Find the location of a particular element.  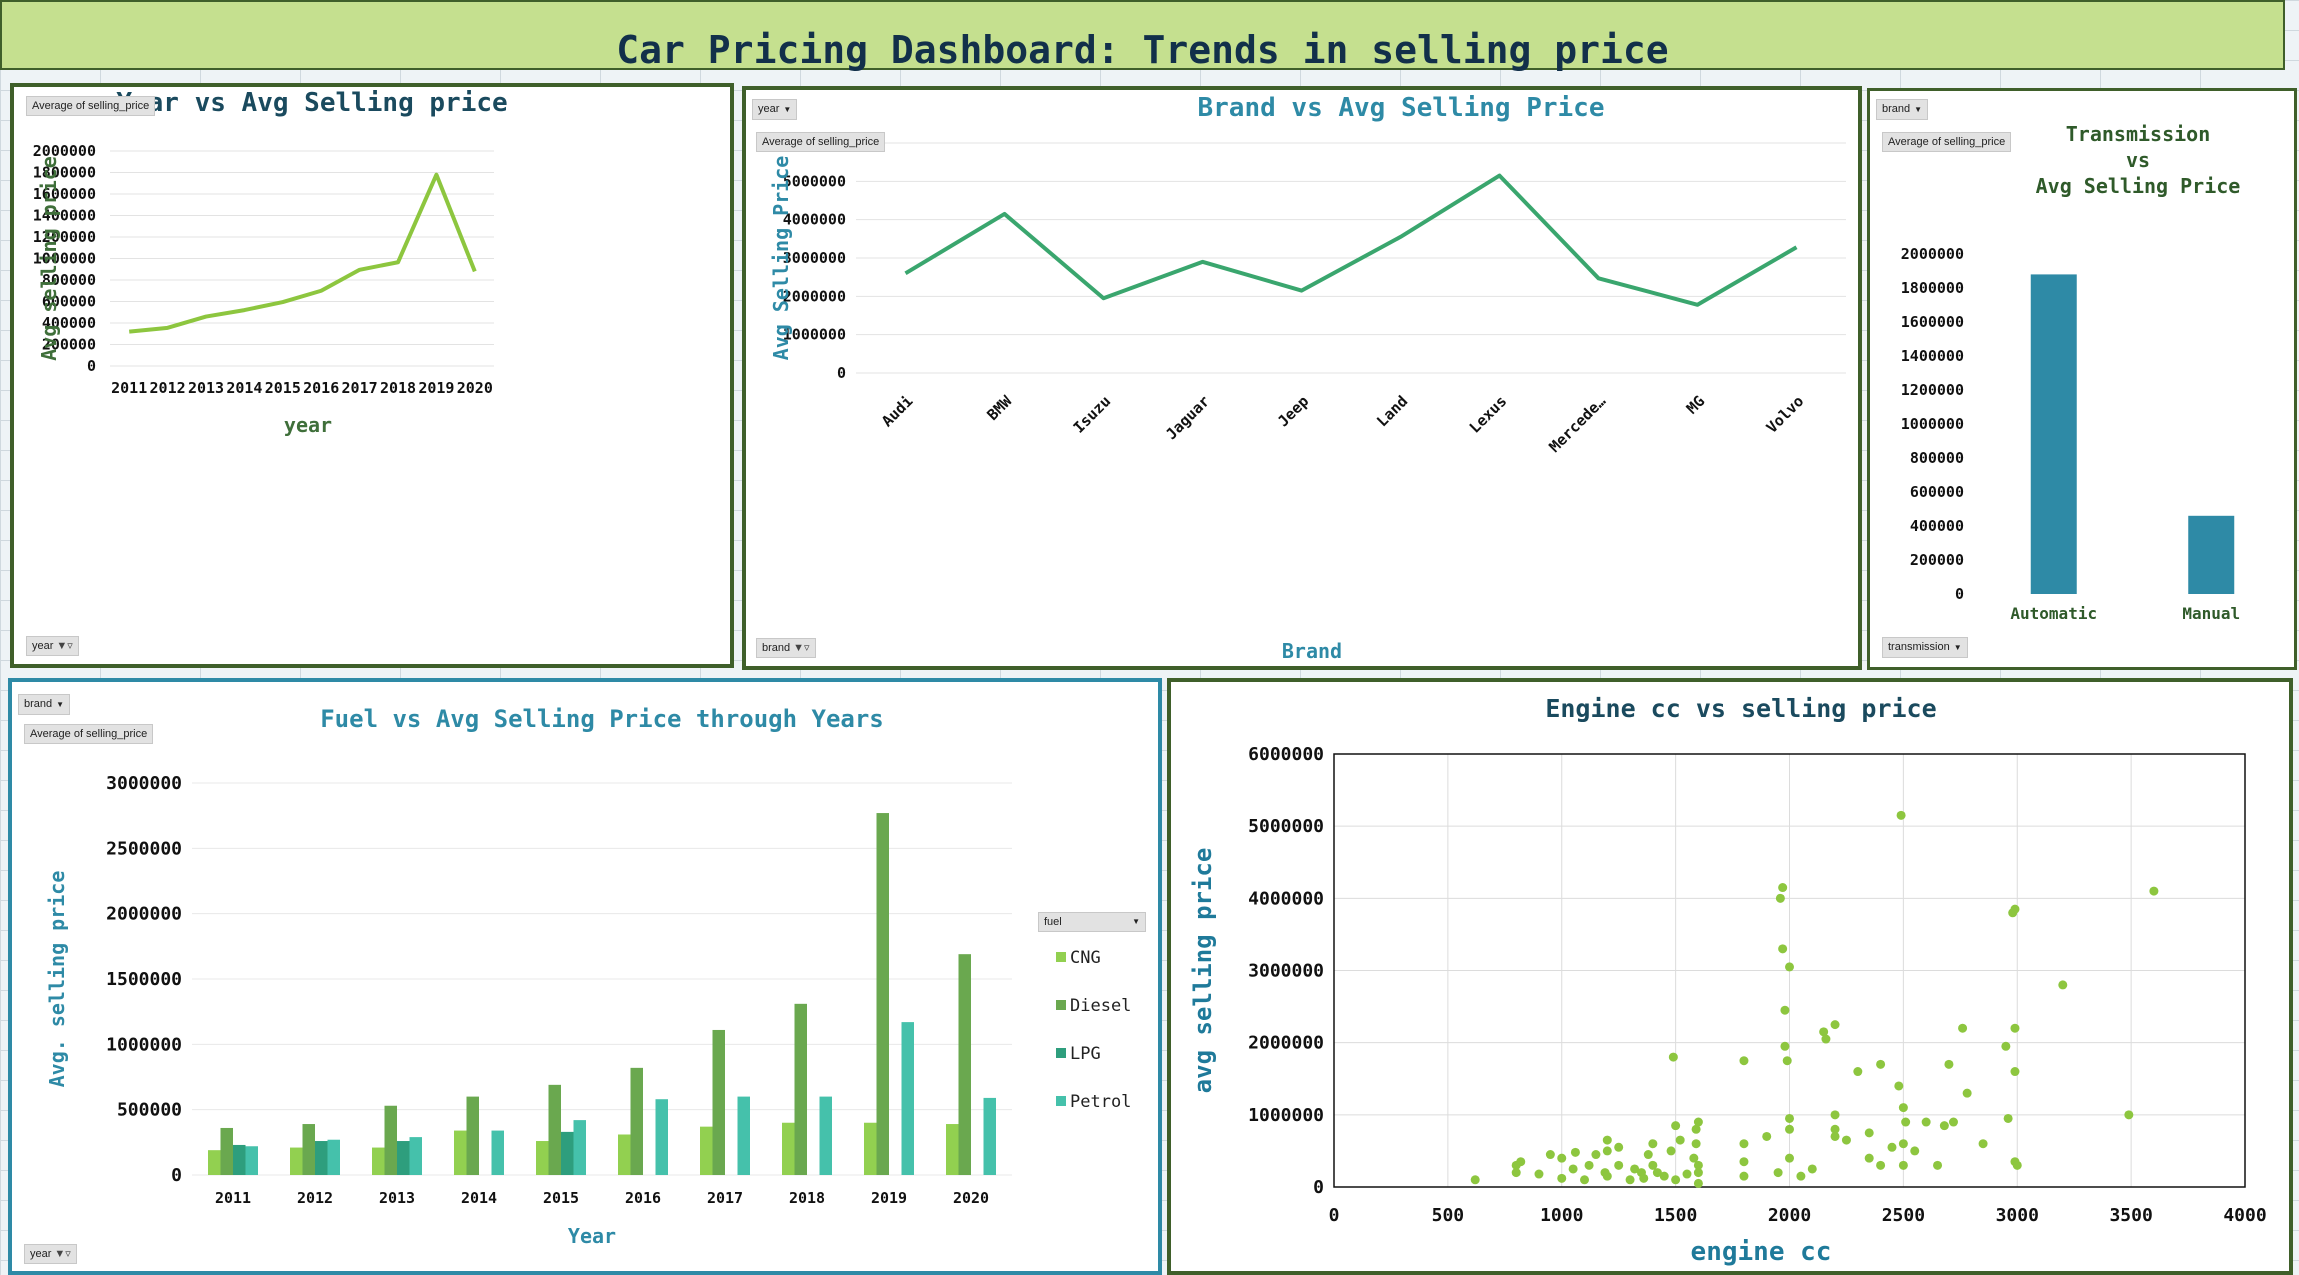

fuel-axis-filter-button: year ▼▿ is located at coordinates (50, 1254).